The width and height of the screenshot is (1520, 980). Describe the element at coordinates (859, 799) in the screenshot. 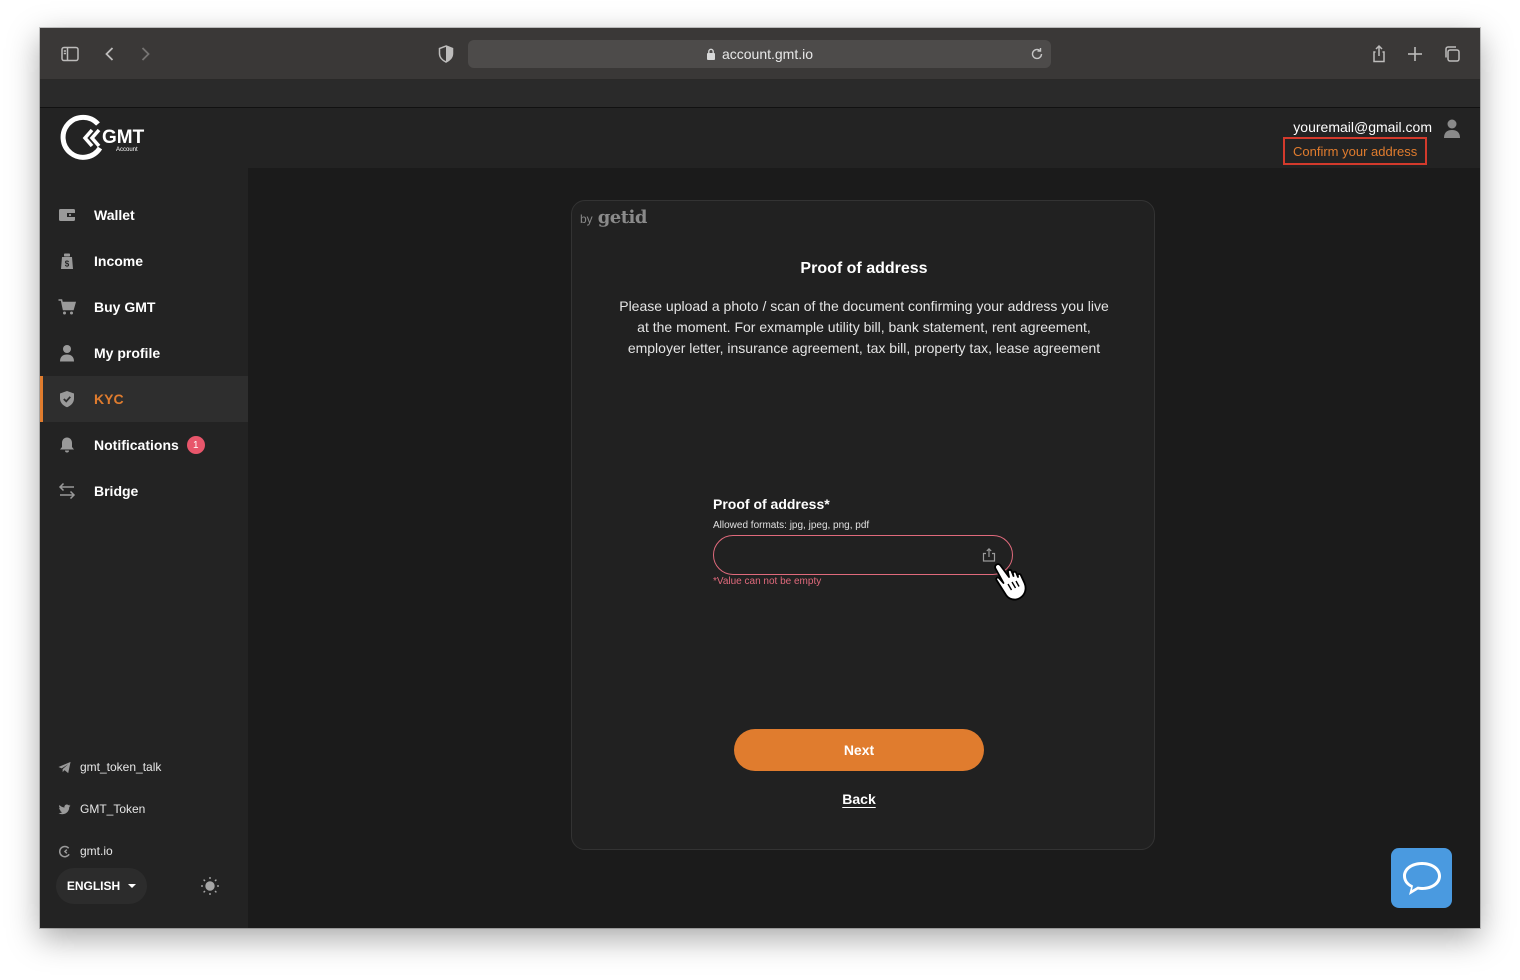

I see `back-link: Back` at that location.